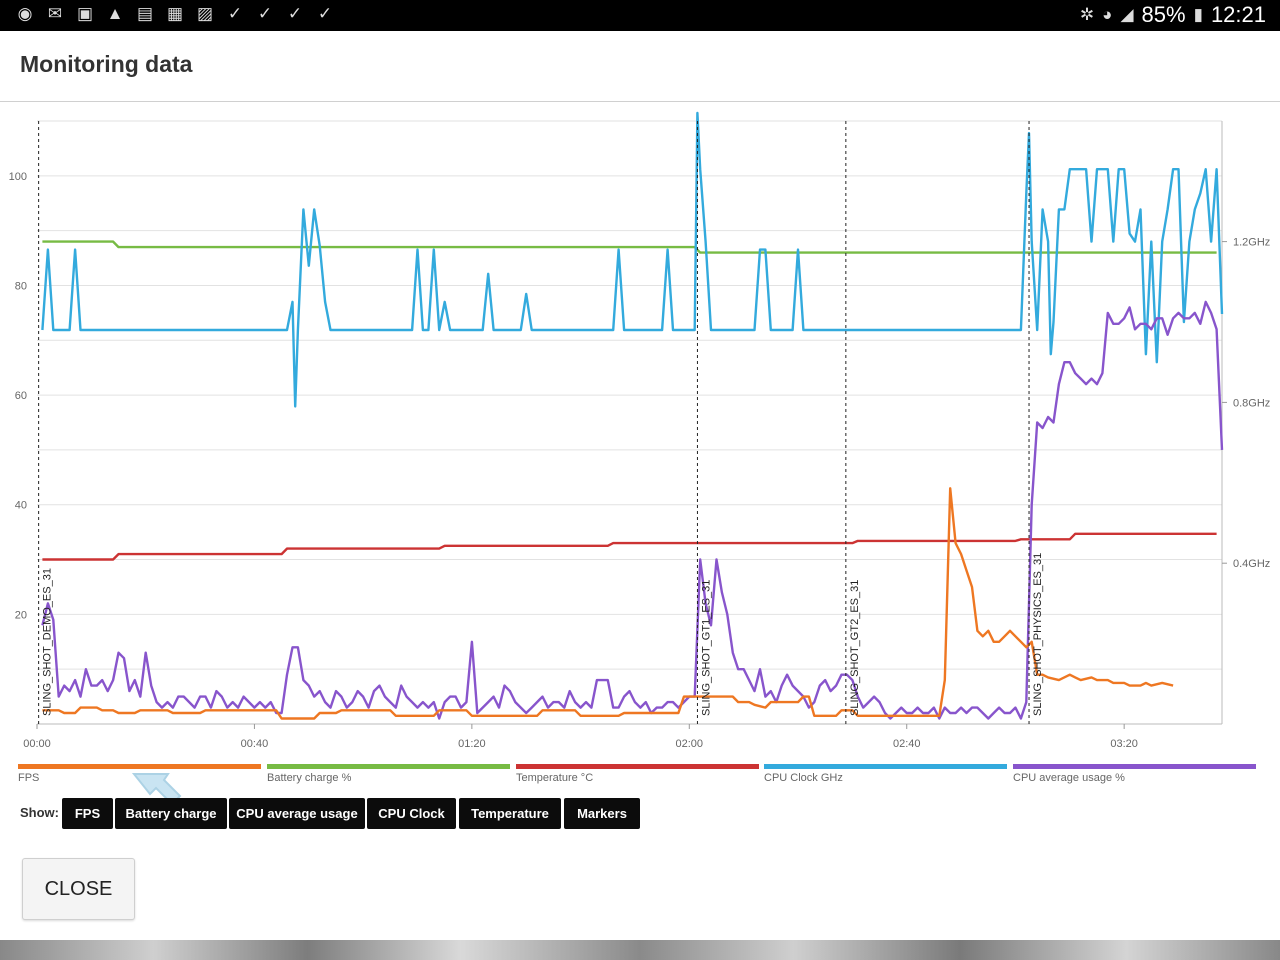 The width and height of the screenshot is (1280, 960). I want to click on gmail-icon: ✉, so click(55, 13).